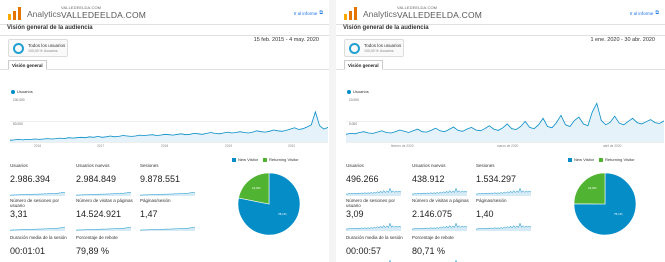 This screenshot has width=665, height=262. I want to click on x-tick-label: 2017, so click(101, 146).